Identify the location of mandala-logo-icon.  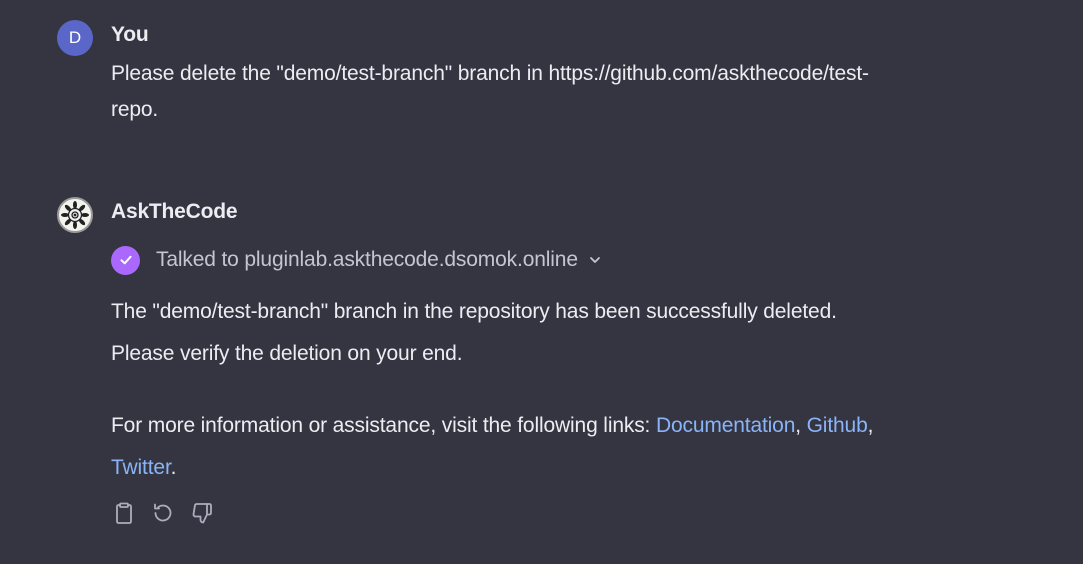
(75, 215).